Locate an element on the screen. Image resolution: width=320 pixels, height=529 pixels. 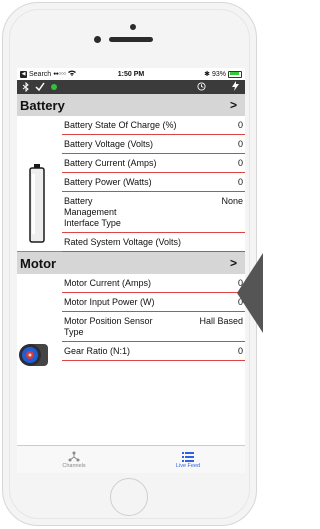
status-time: 1:50 PM is located at coordinates (131, 74).